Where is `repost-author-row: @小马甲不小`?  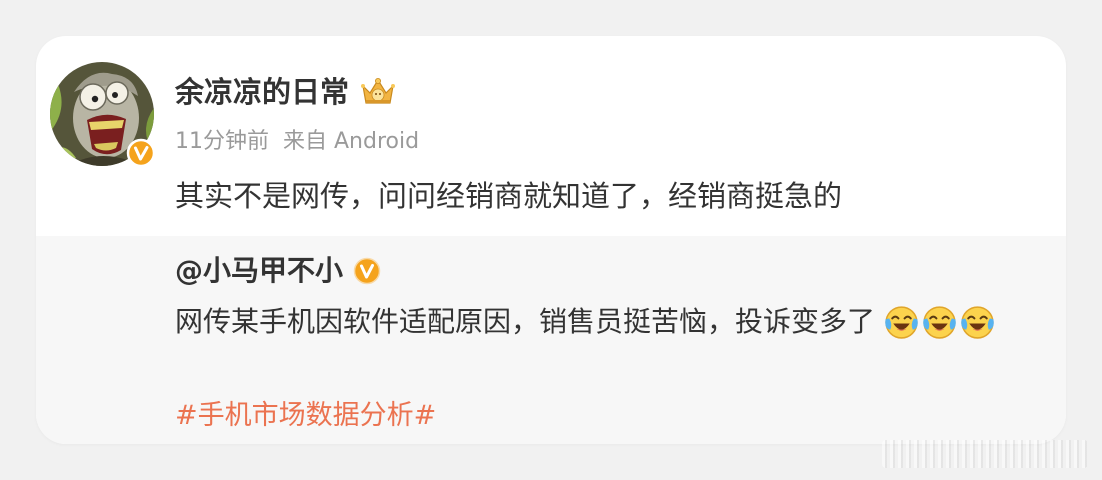
repost-author-row: @小马甲不小 is located at coordinates (278, 271).